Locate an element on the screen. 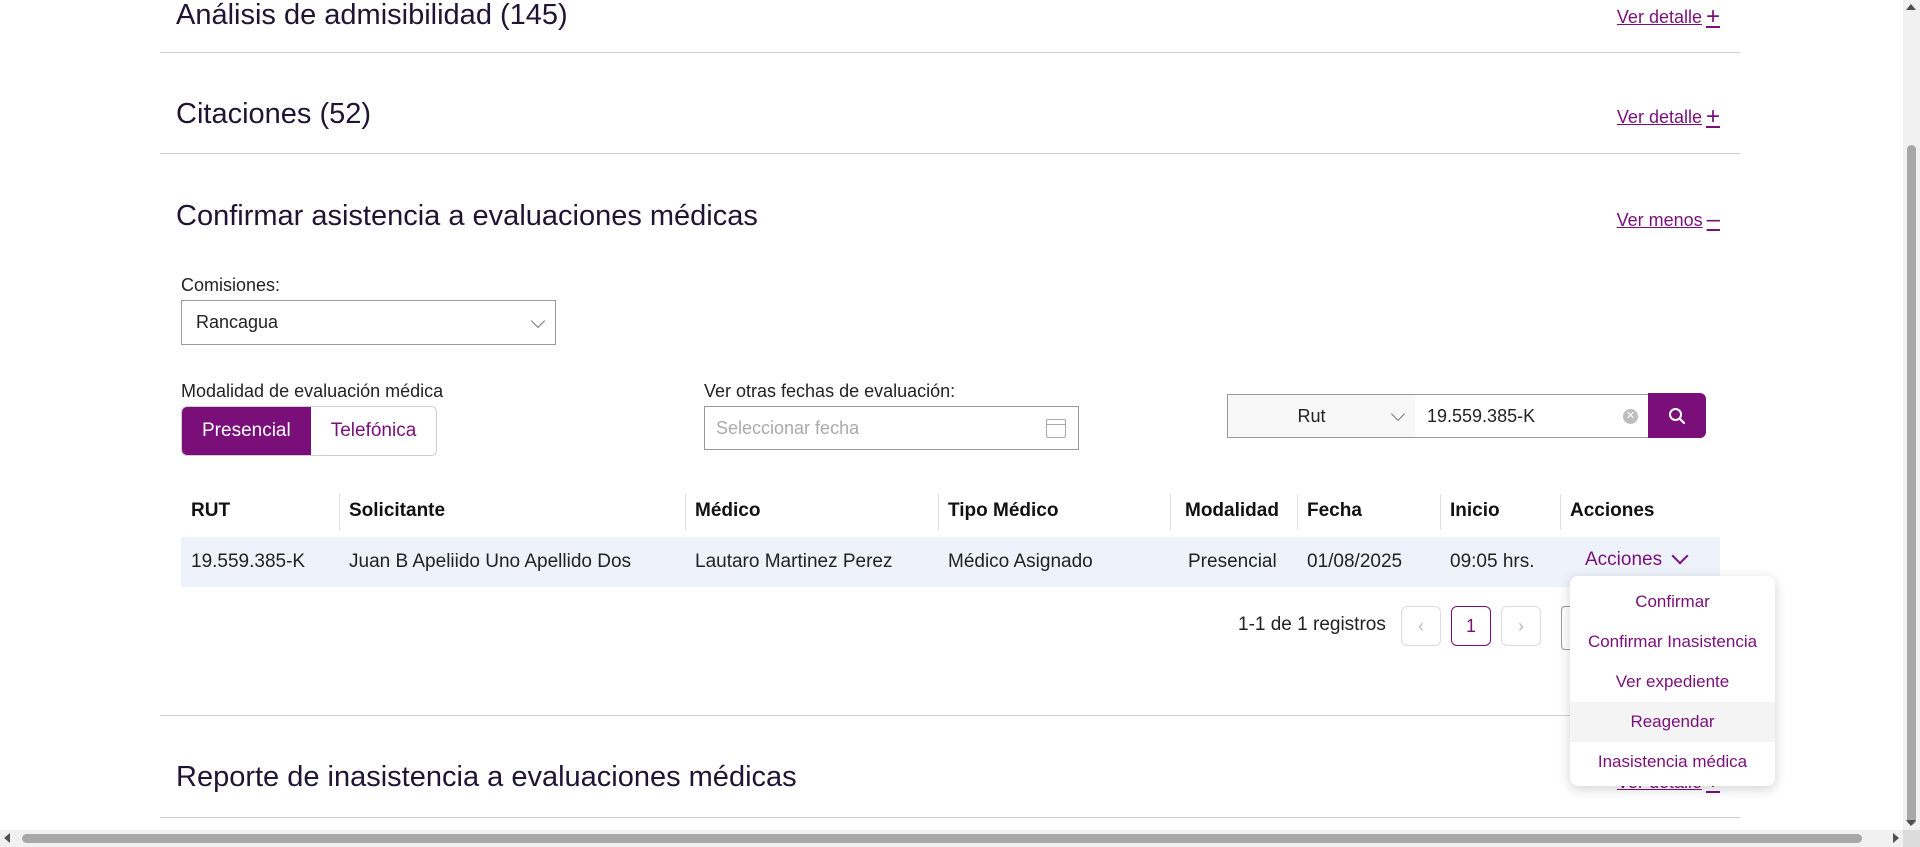 The width and height of the screenshot is (1920, 847). menu-item-confirmar-inasistencia: Confirmar Inasistencia is located at coordinates (1672, 642).